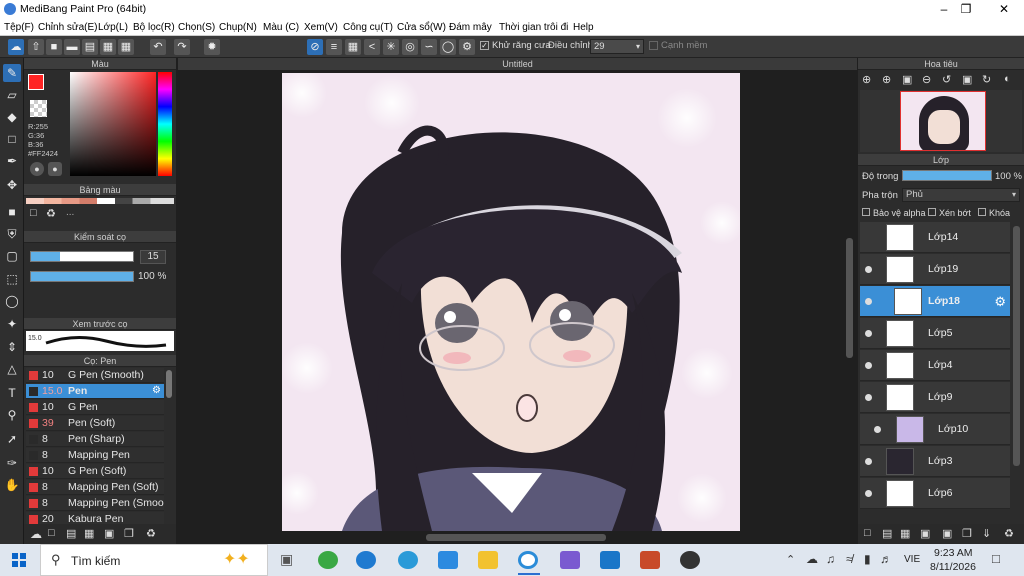 The image size is (1024, 576). Describe the element at coordinates (55, 169) in the screenshot. I see `color-settings-icon: ●` at that location.